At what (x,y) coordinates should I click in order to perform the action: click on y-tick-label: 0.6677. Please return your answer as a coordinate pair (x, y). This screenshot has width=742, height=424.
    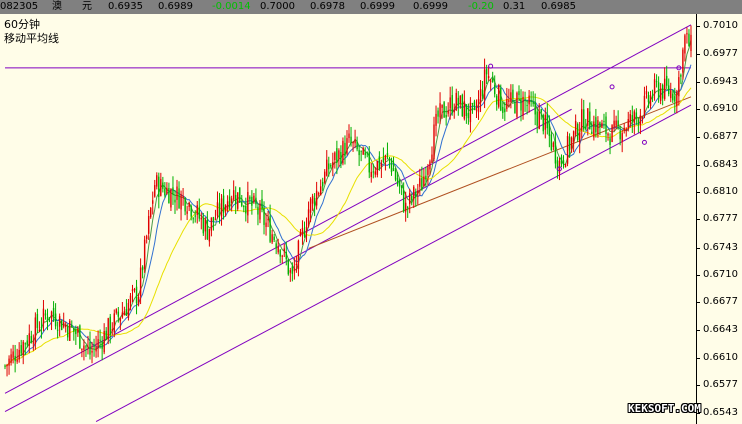
    Looking at the image, I should click on (720, 302).